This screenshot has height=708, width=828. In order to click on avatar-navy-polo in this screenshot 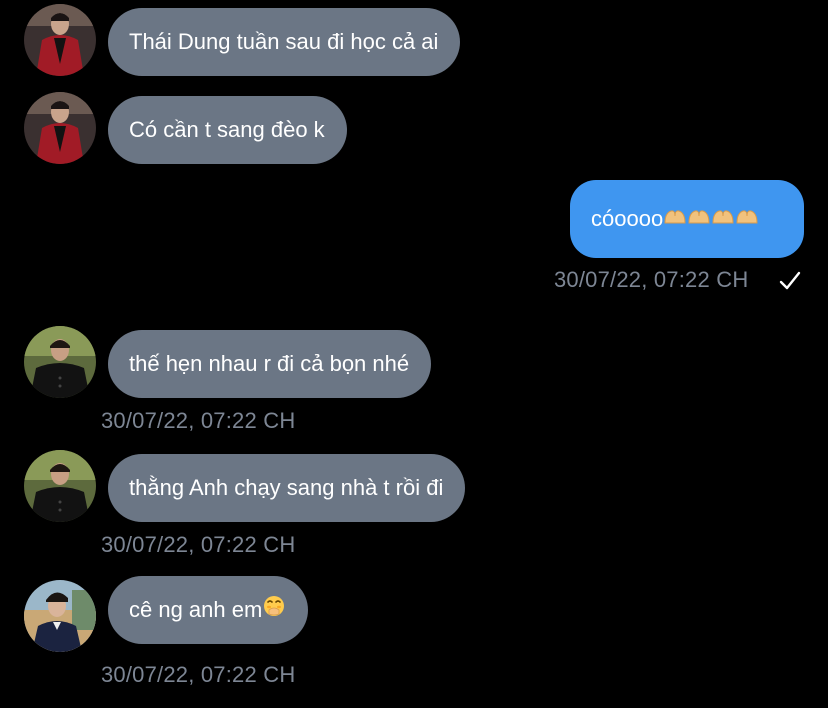, I will do `click(60, 616)`.